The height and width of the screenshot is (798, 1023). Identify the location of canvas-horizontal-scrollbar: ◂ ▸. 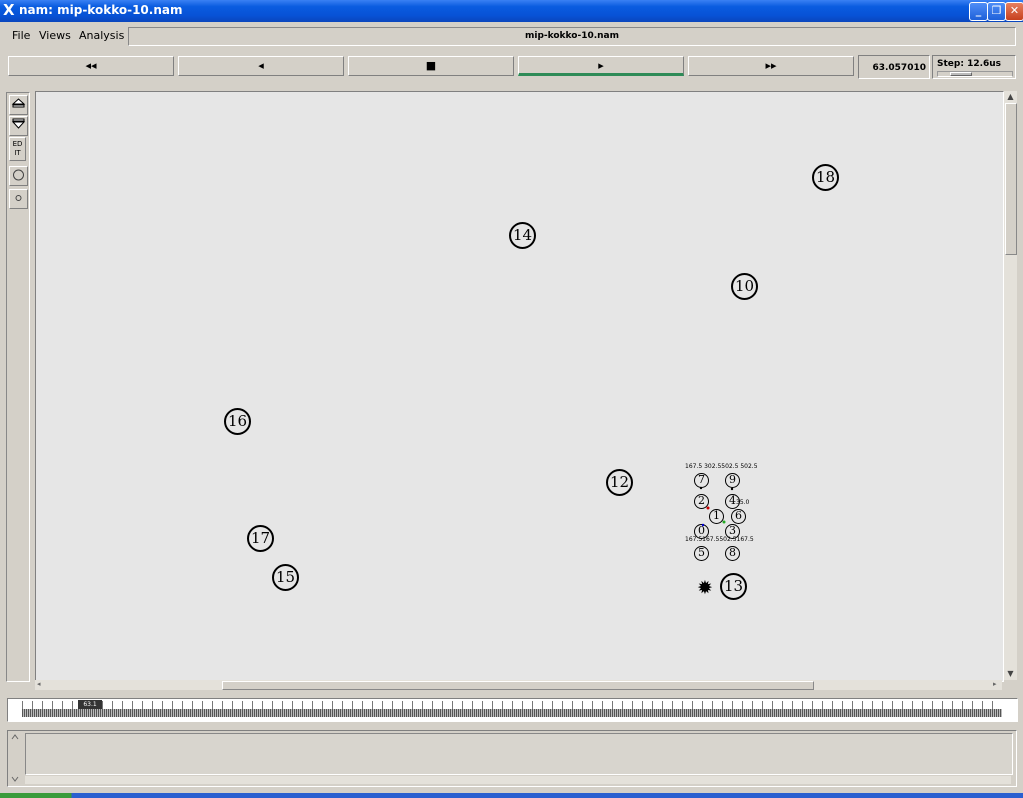
(518, 685).